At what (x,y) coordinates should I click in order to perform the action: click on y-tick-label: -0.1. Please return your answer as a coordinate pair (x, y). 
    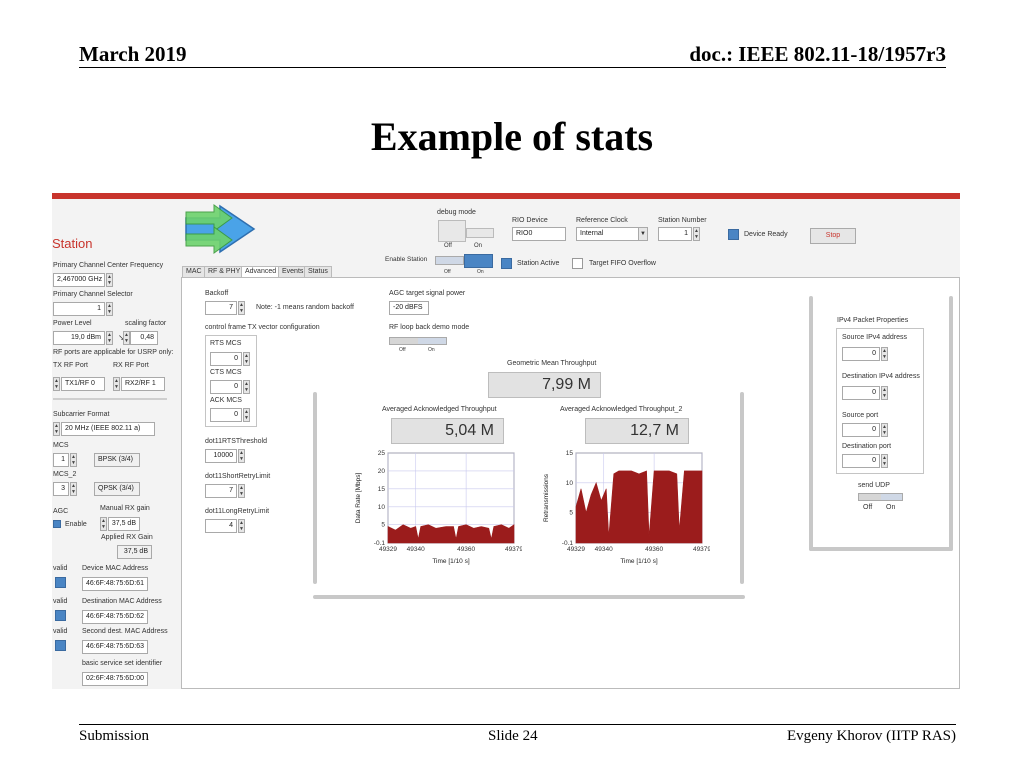
    Looking at the image, I should click on (568, 543).